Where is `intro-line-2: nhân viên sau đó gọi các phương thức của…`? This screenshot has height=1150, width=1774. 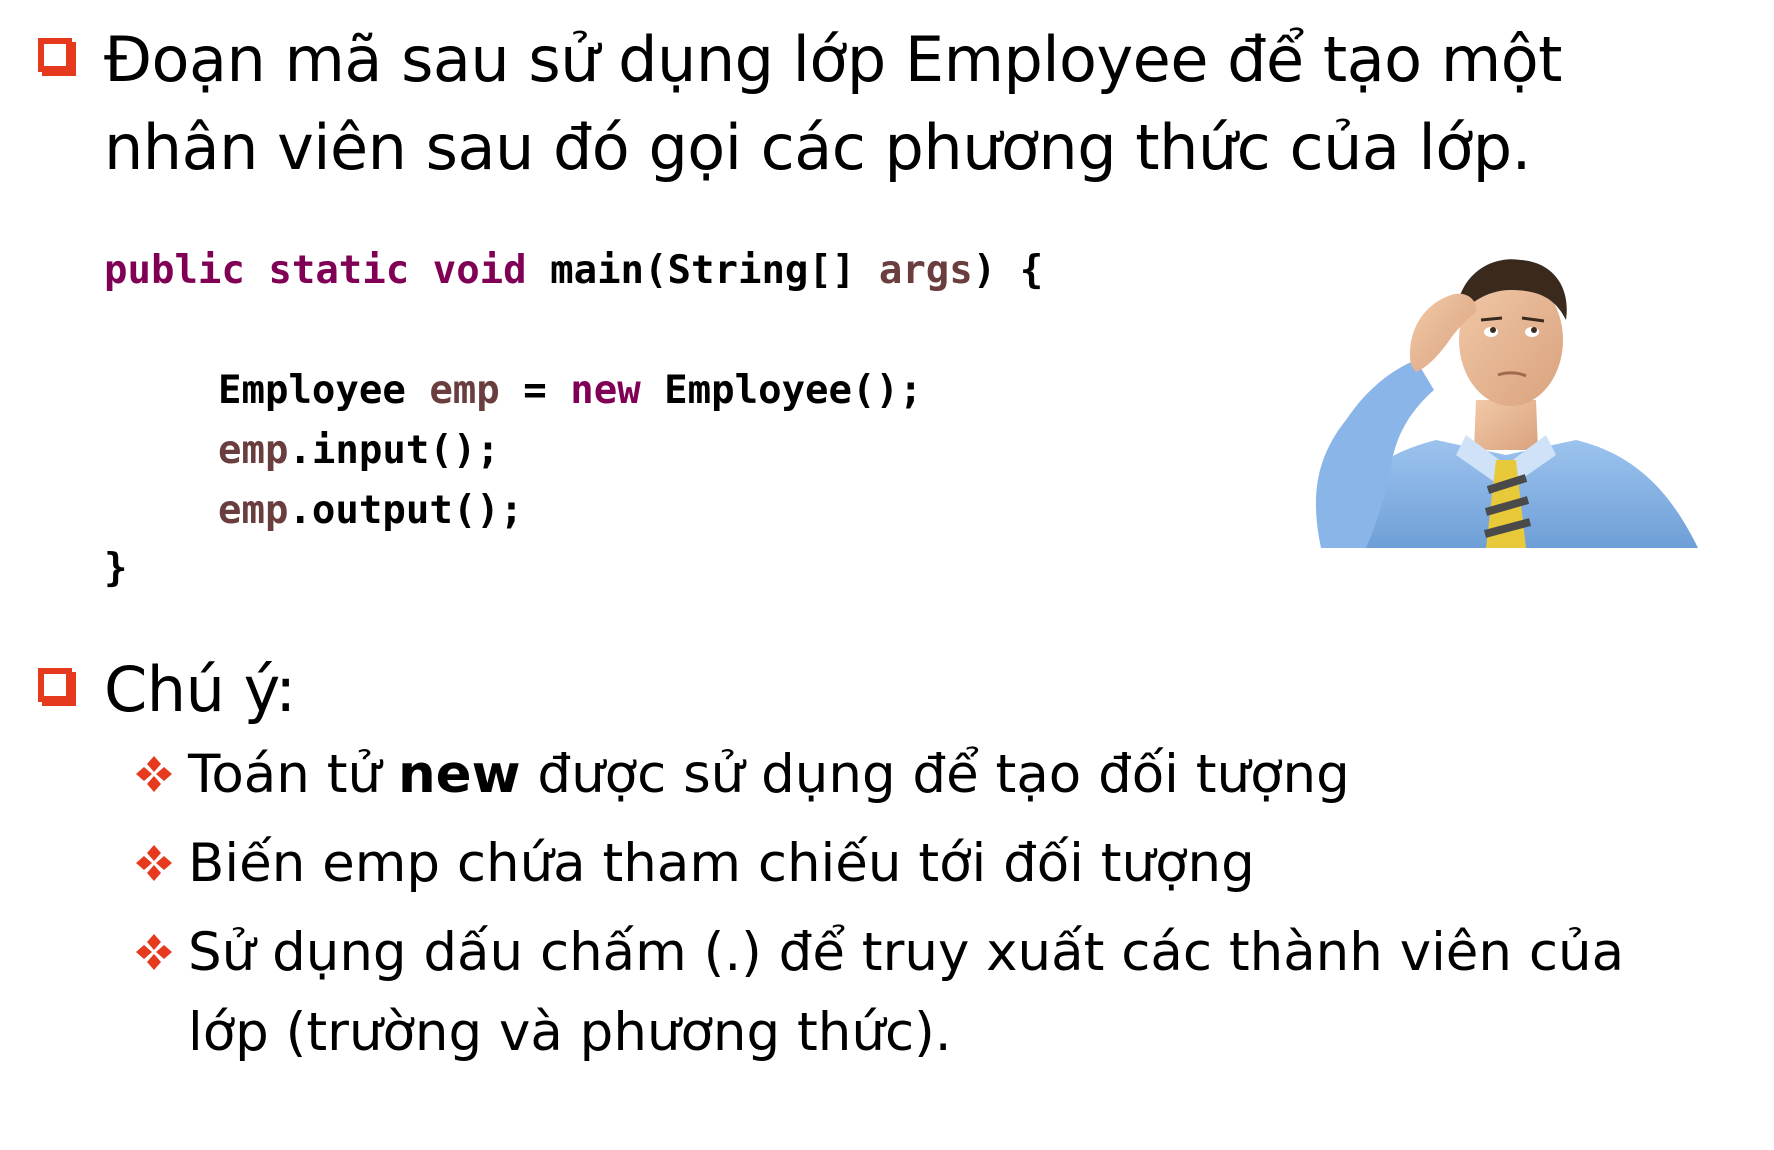
intro-line-2: nhân viên sau đó gọi các phương thức của… is located at coordinates (817, 147).